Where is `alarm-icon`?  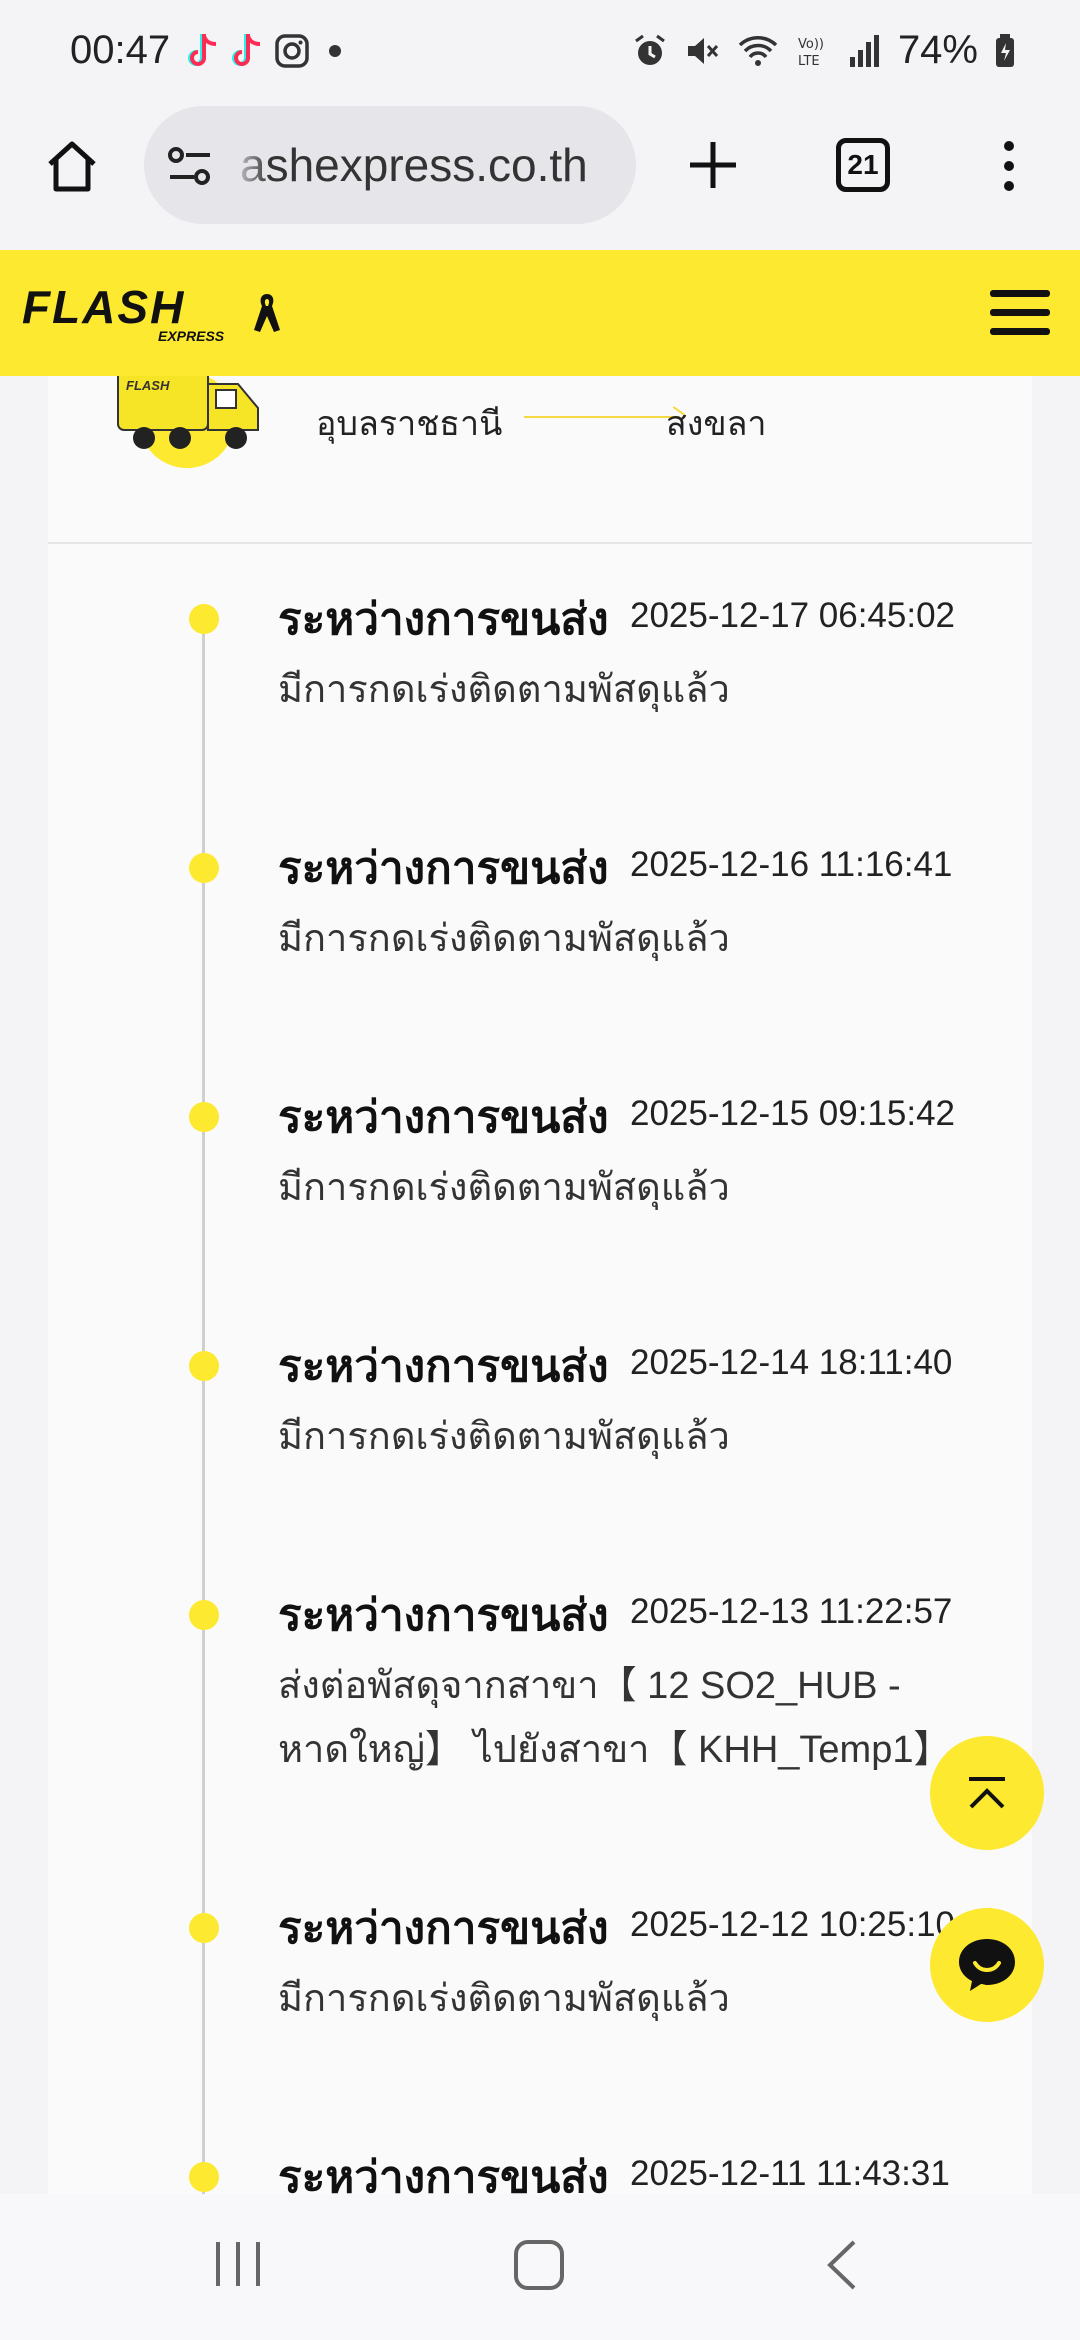 alarm-icon is located at coordinates (650, 49).